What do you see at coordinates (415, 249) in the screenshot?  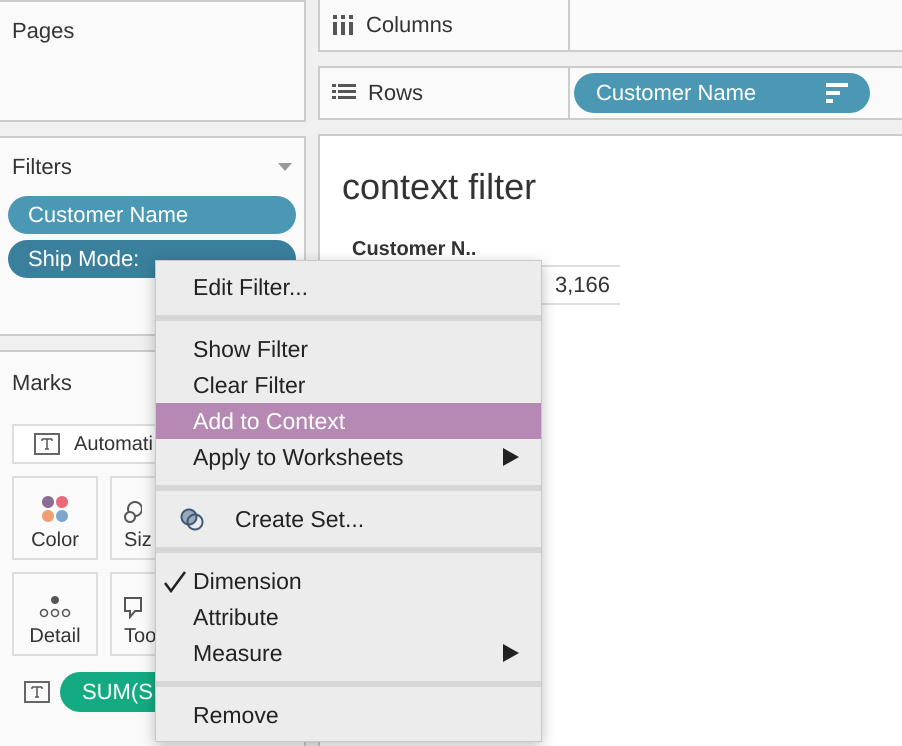 I see `column-header: Customer N..` at bounding box center [415, 249].